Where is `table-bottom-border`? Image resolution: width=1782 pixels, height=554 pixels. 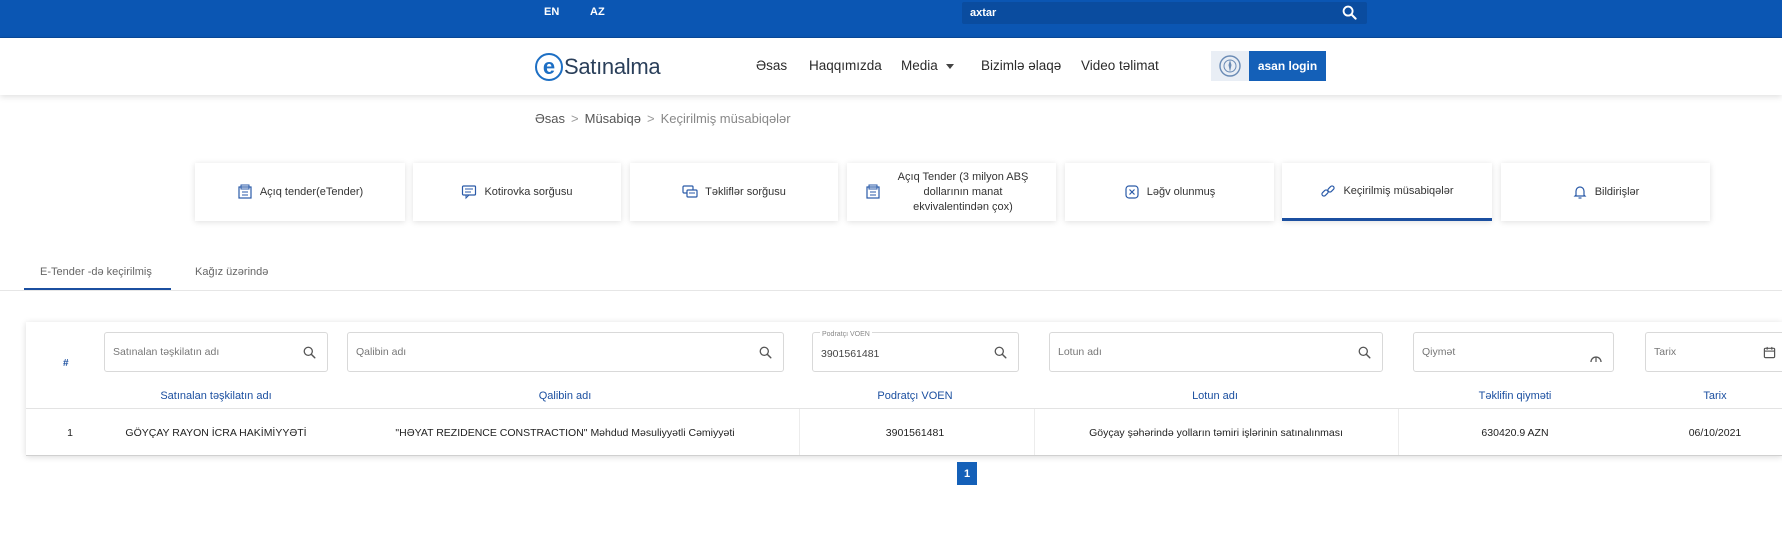 table-bottom-border is located at coordinates (904, 455).